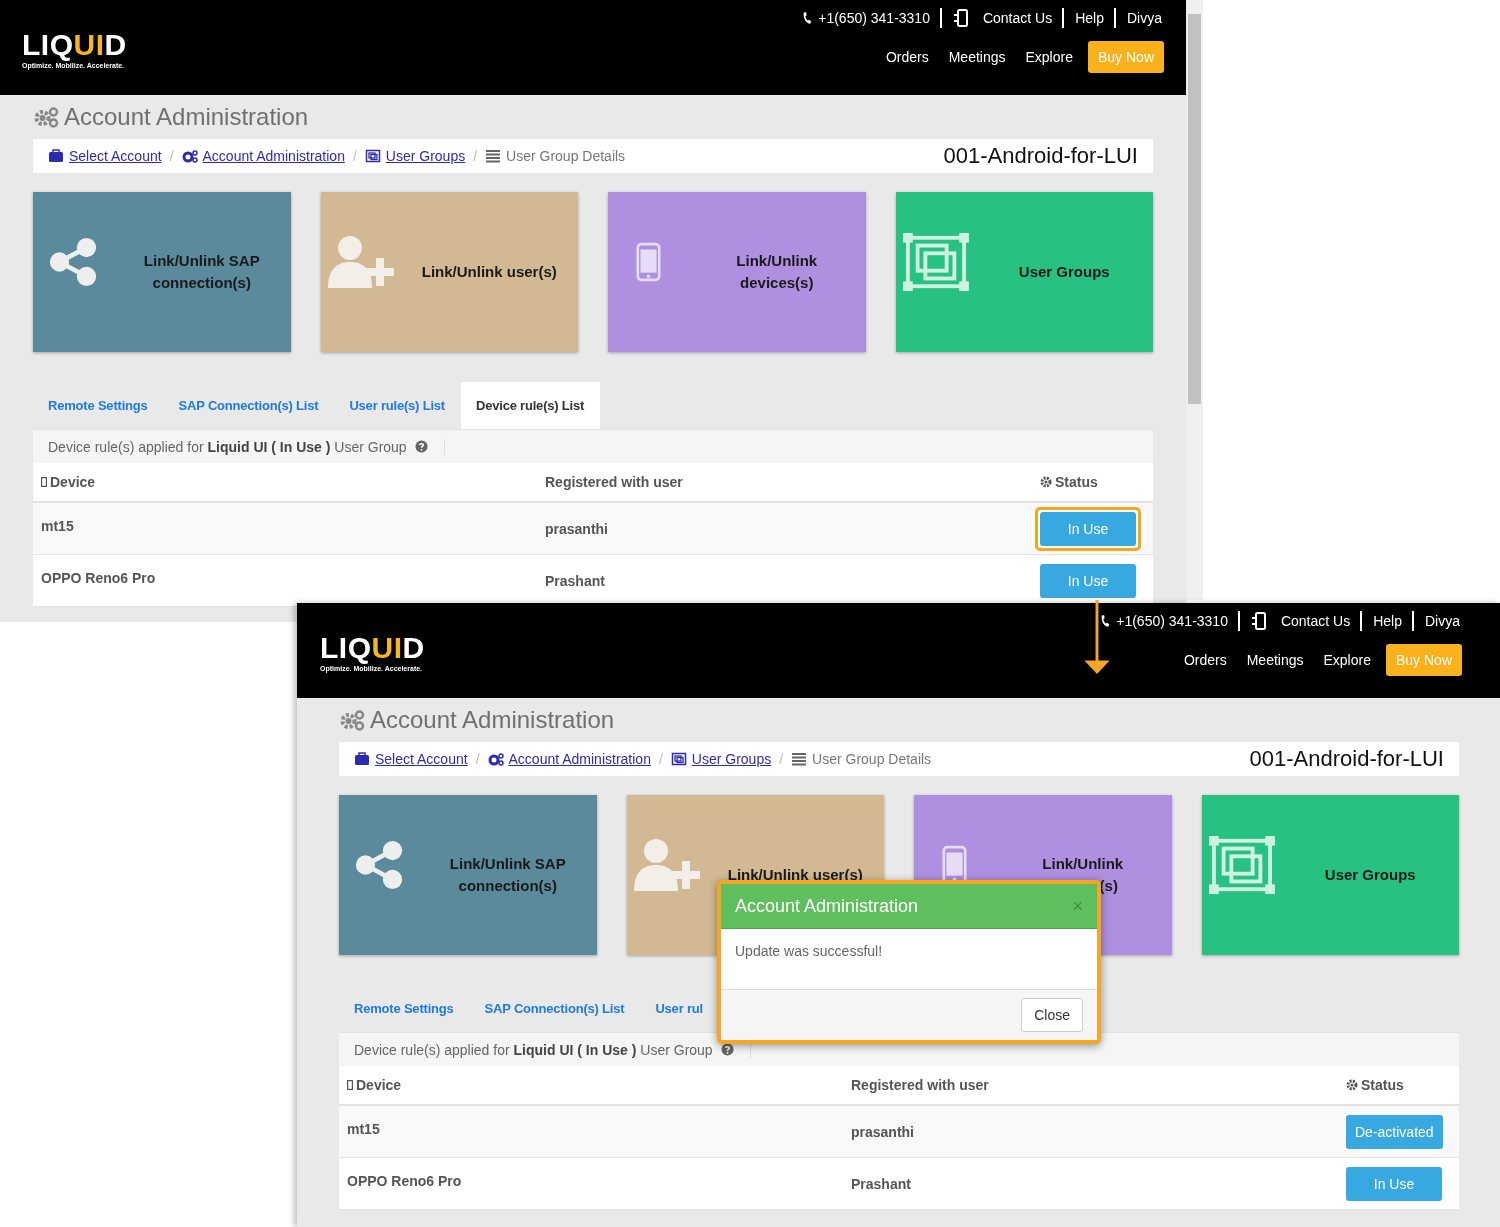 The image size is (1500, 1227). Describe the element at coordinates (648, 262) in the screenshot. I see `mobile-phone-icon` at that location.